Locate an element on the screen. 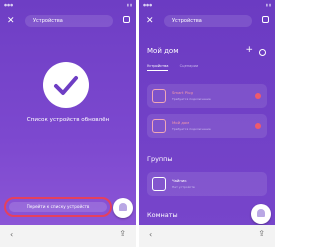 Image resolution: width=320 pixels, height=247 pixels. gear-icon is located at coordinates (262, 52).